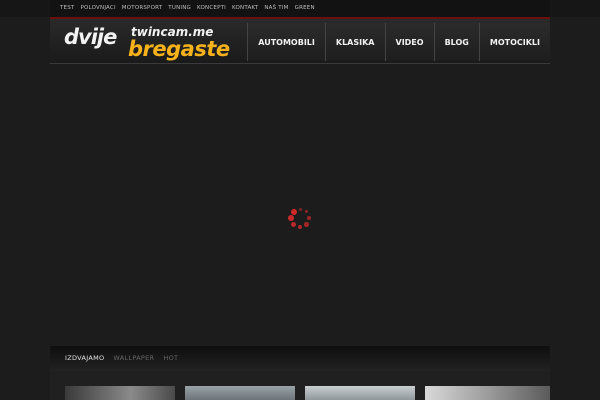  Describe the element at coordinates (67, 8) in the screenshot. I see `top-nav-item-test: TEST` at that location.